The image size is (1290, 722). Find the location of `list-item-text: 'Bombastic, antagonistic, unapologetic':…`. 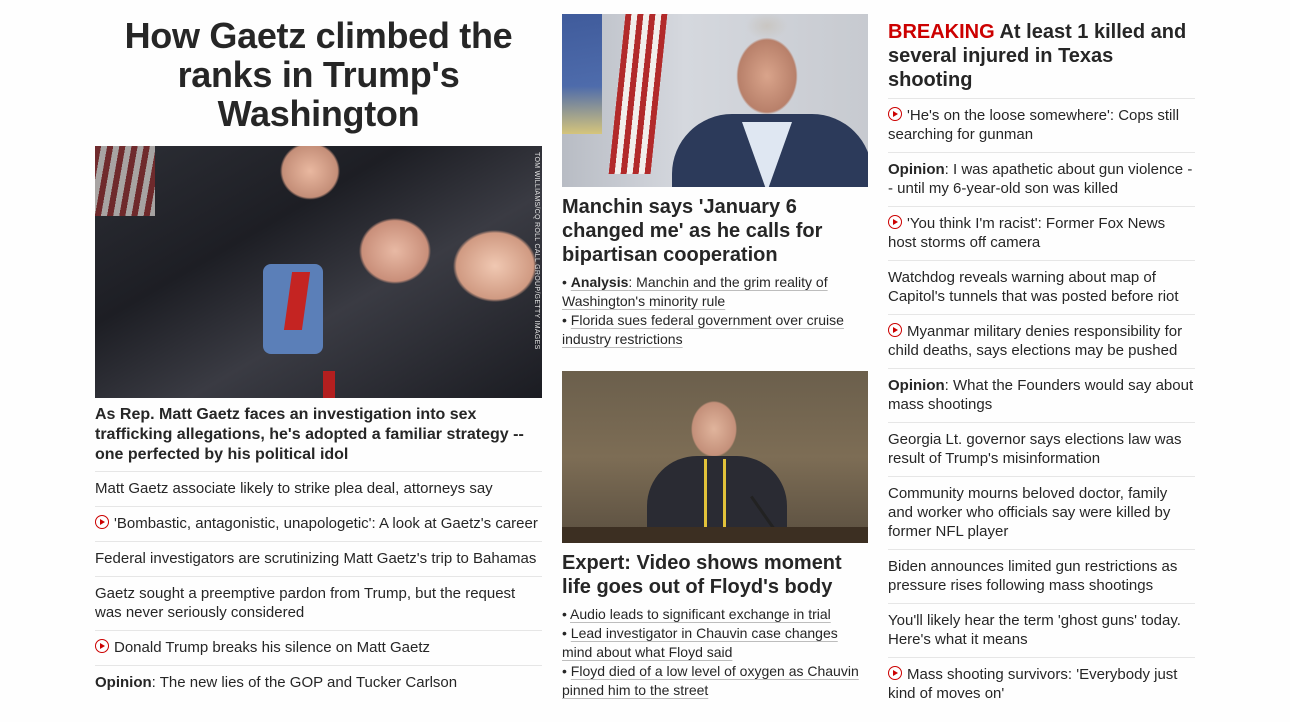

list-item-text: 'Bombastic, antagonistic, unapologetic':… is located at coordinates (326, 523).